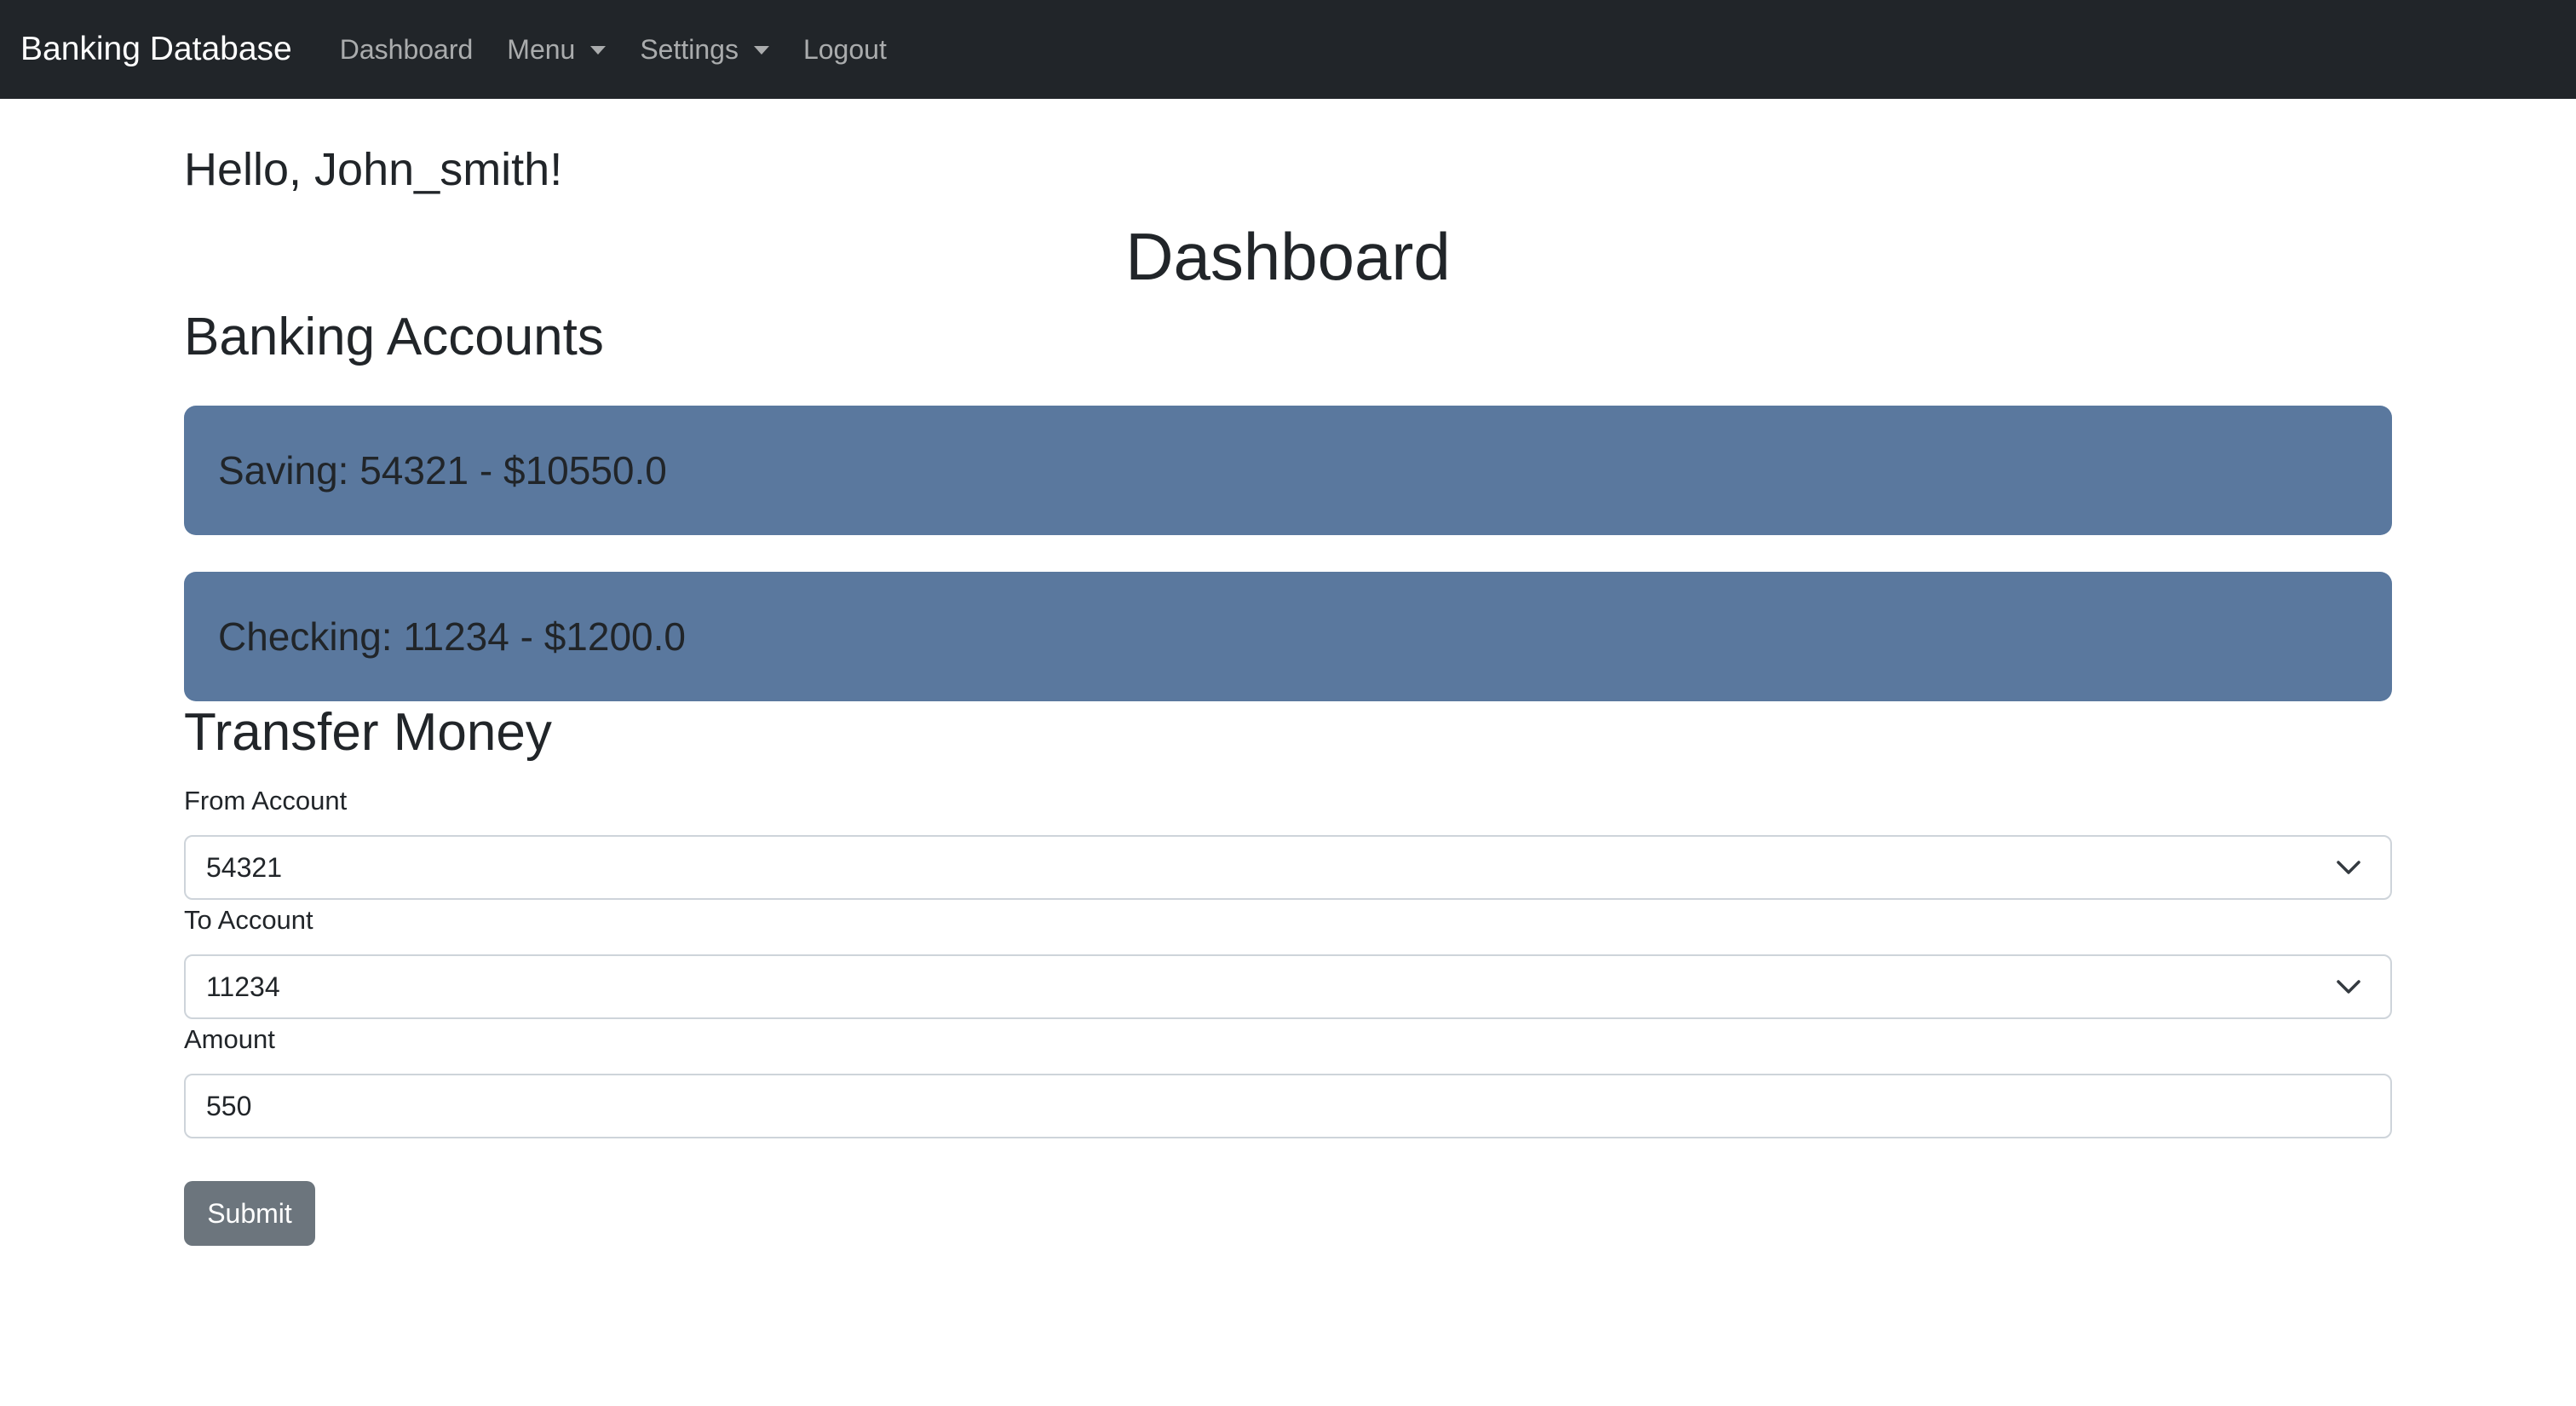  What do you see at coordinates (690, 49) in the screenshot?
I see `nav-settings-label: Settings` at bounding box center [690, 49].